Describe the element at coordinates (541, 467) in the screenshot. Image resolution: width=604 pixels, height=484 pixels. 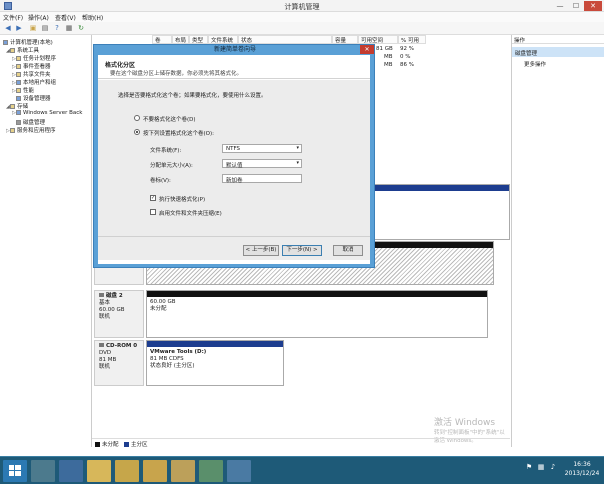
I see `network-icon: ▦` at that location.